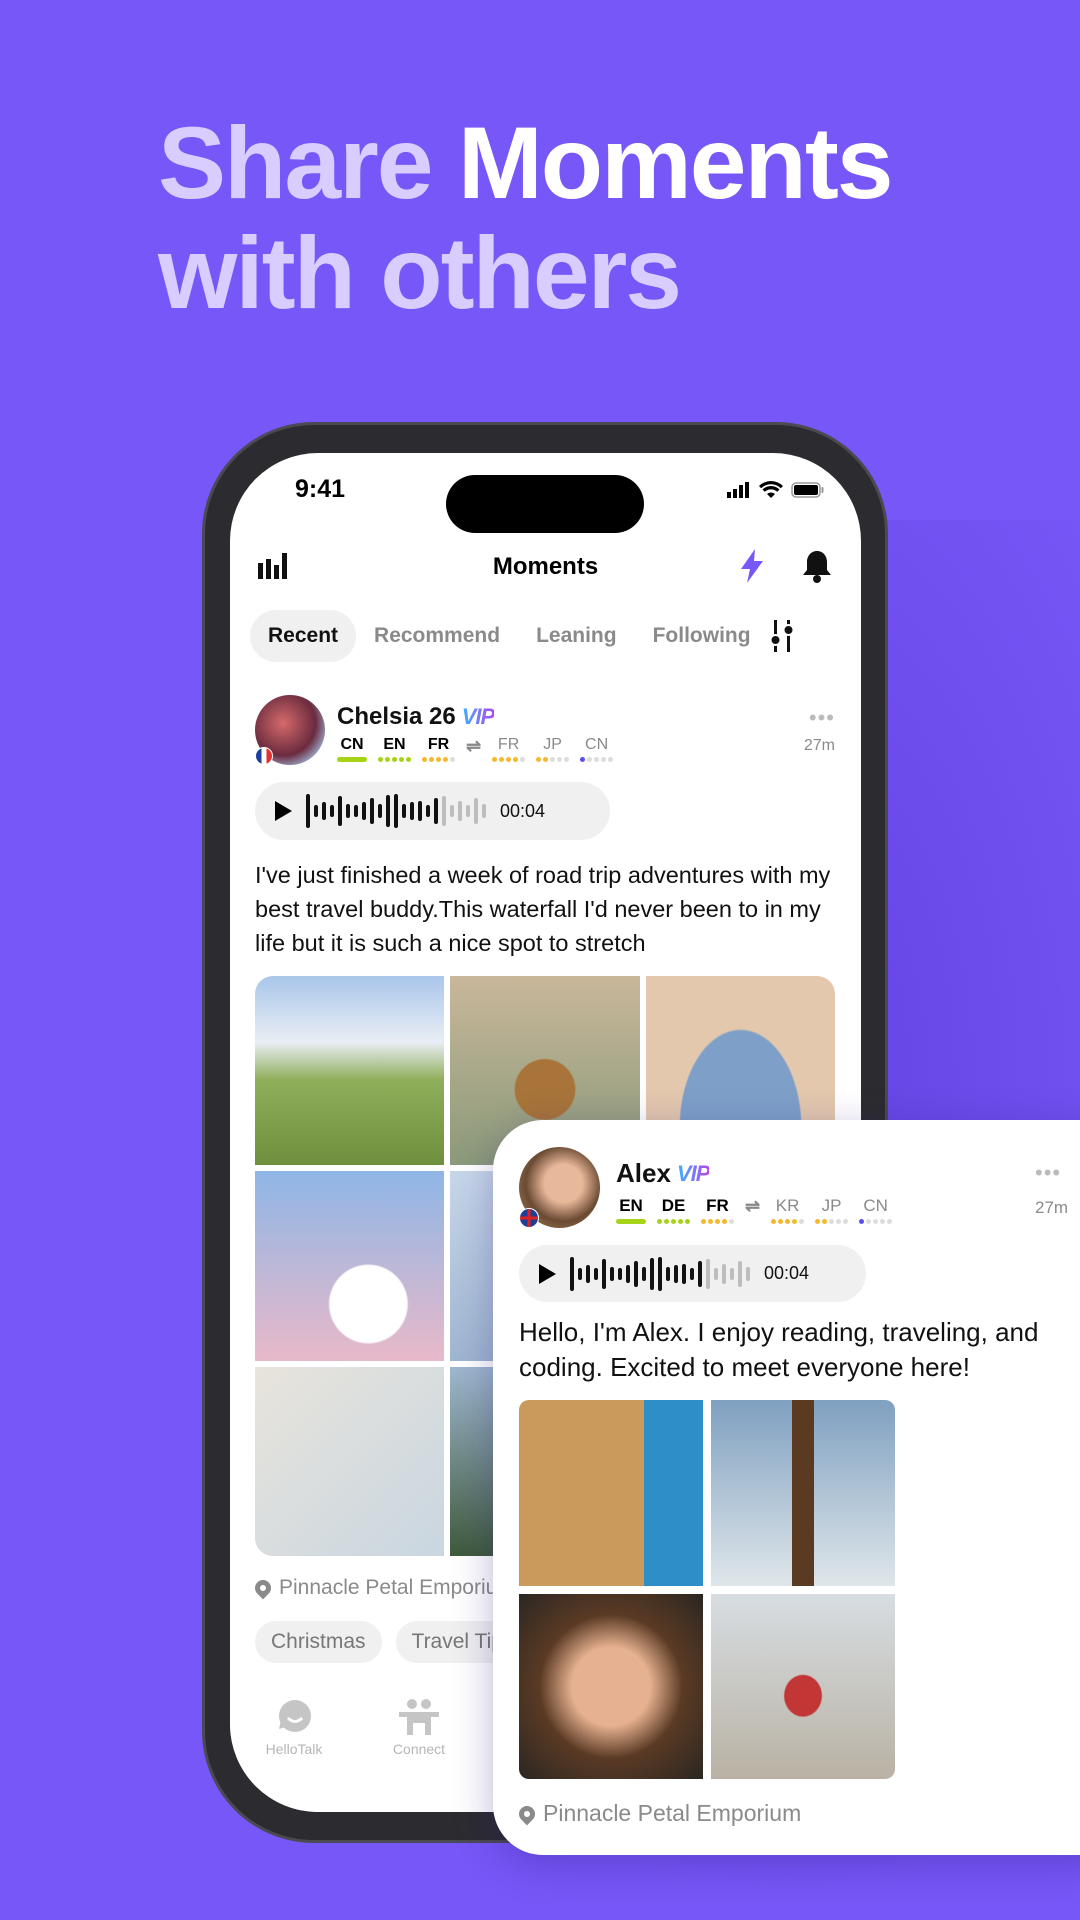  I want to click on nav-hellotalk: HelloTalk, so click(294, 1728).